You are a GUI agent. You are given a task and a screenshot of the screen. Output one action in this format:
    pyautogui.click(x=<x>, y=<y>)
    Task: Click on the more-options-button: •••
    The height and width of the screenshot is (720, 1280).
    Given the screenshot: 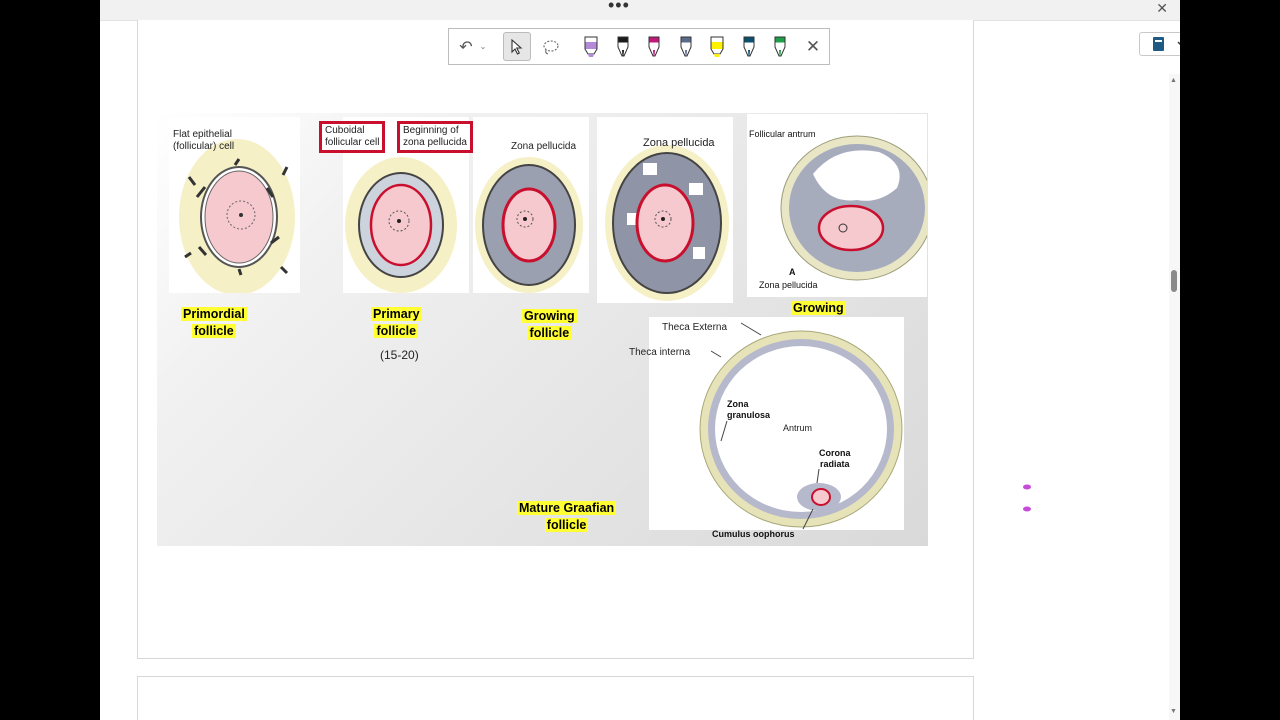 What is the action you would take?
    pyautogui.click(x=619, y=8)
    